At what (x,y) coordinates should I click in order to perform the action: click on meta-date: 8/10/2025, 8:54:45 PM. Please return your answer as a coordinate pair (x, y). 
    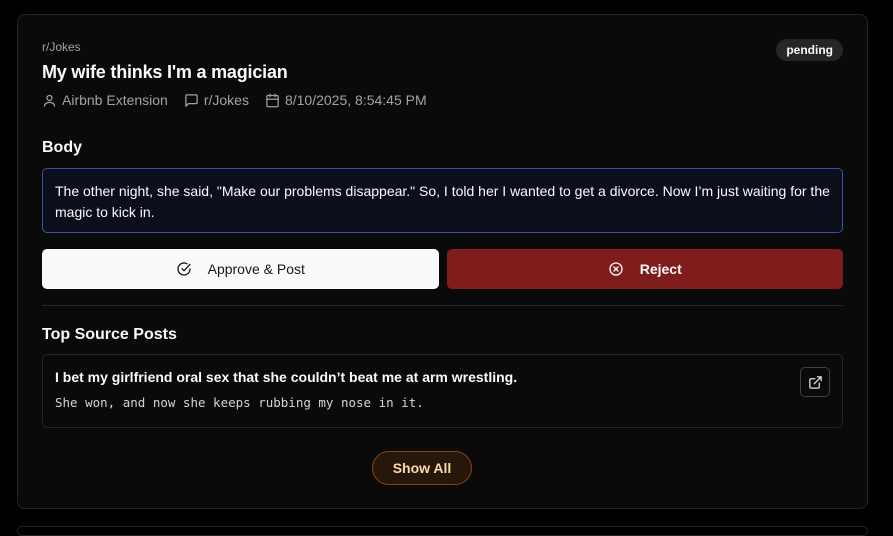
    Looking at the image, I should click on (346, 100).